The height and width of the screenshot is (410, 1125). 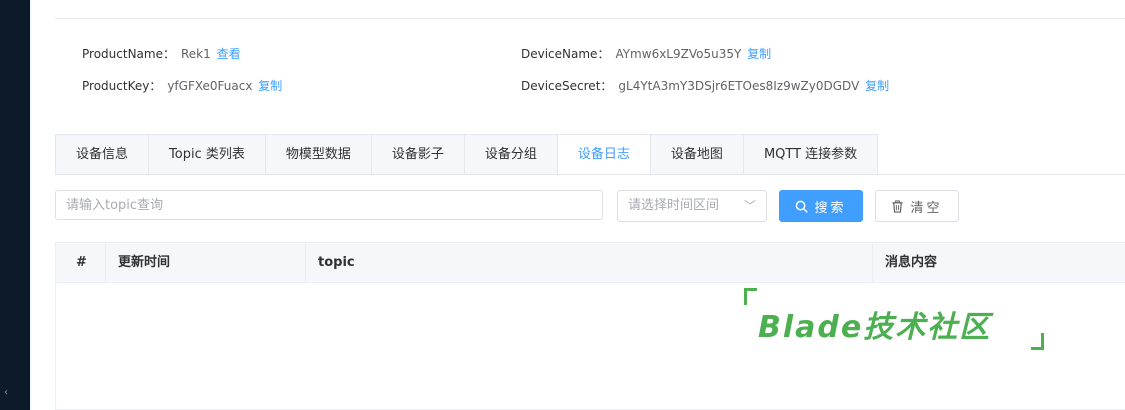 I want to click on divider, so click(x=590, y=18).